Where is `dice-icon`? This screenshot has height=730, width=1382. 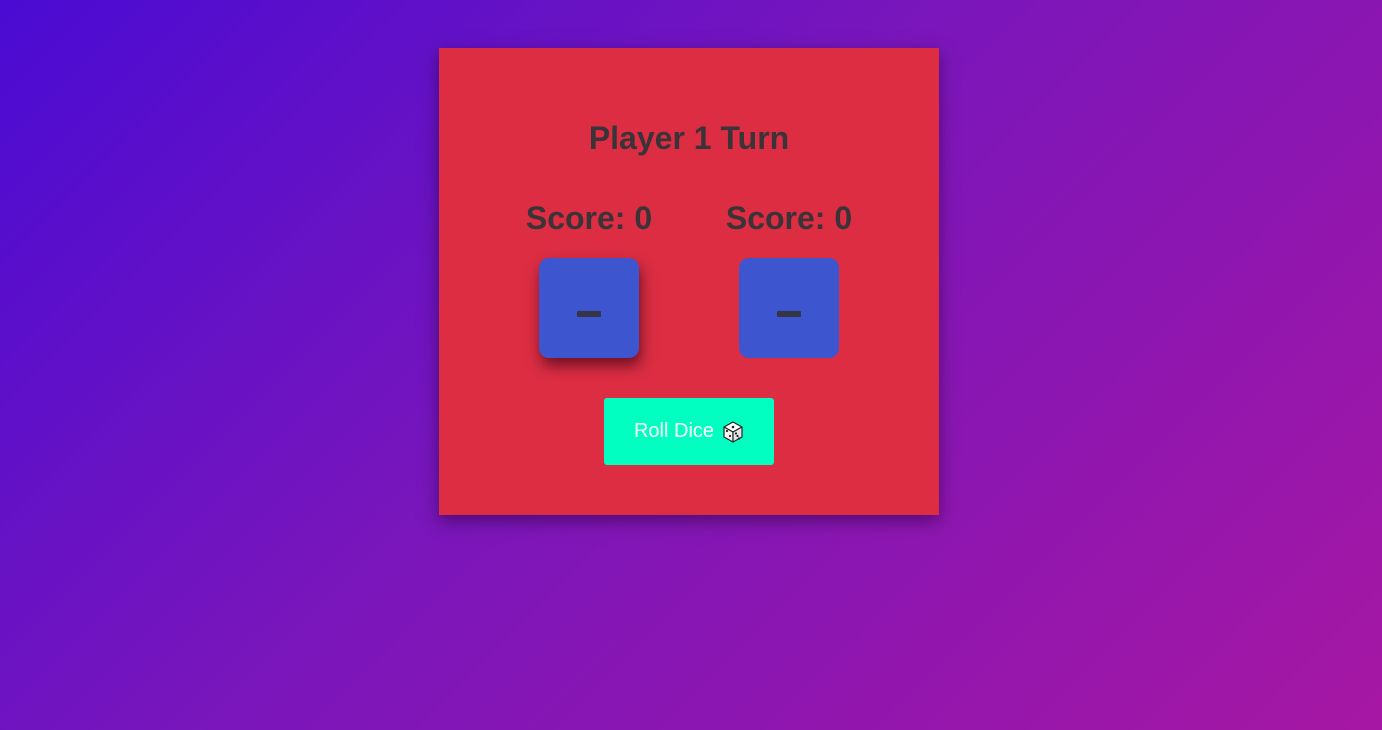
dice-icon is located at coordinates (733, 431).